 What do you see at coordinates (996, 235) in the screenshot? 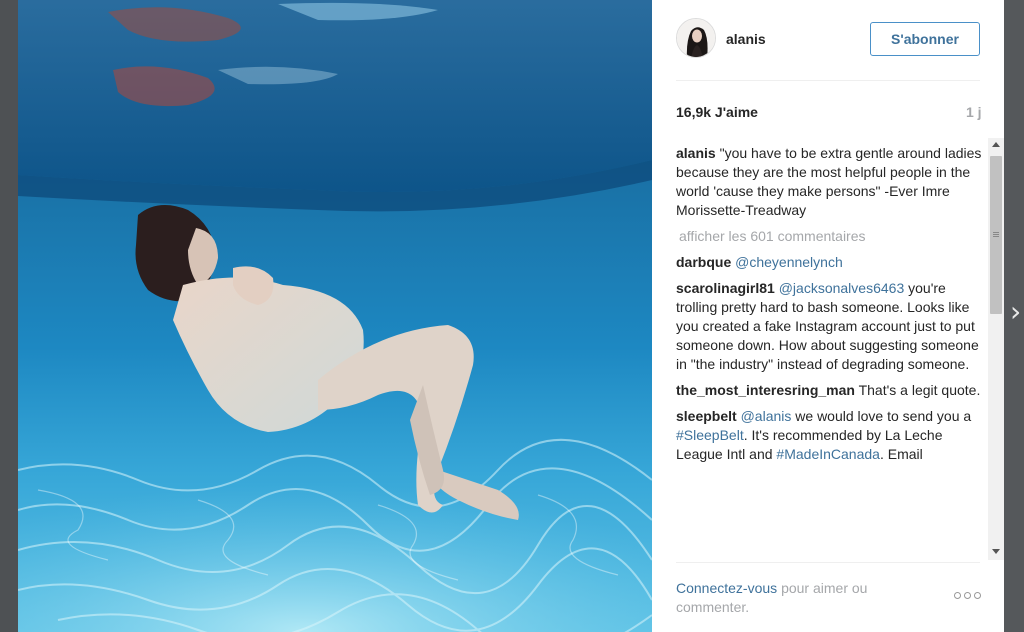
I see `scrollbar-thumb` at bounding box center [996, 235].